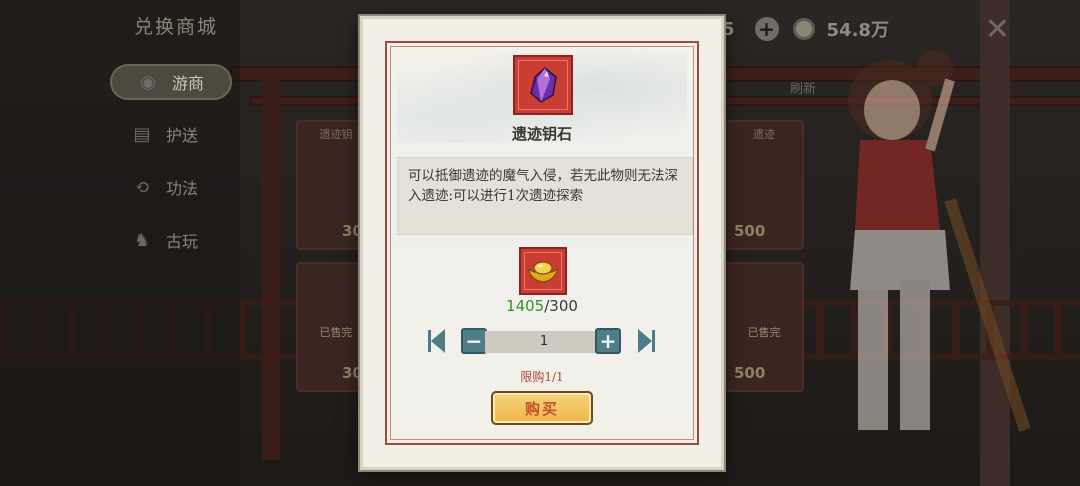 The height and width of the screenshot is (486, 1080). I want to click on triangle-right-icon, so click(644, 341).